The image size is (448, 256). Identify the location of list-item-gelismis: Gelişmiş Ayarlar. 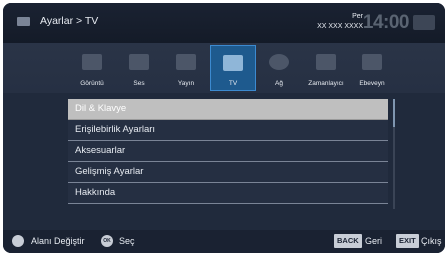
(228, 172).